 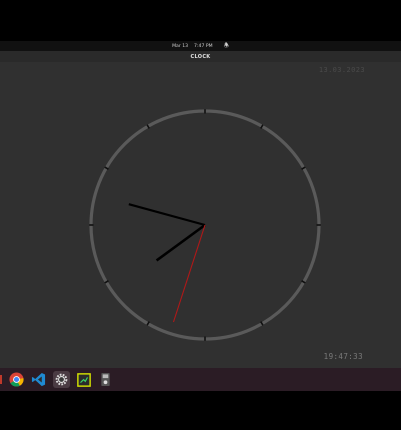 What do you see at coordinates (83, 379) in the screenshot?
I see `terminal-app-icon` at bounding box center [83, 379].